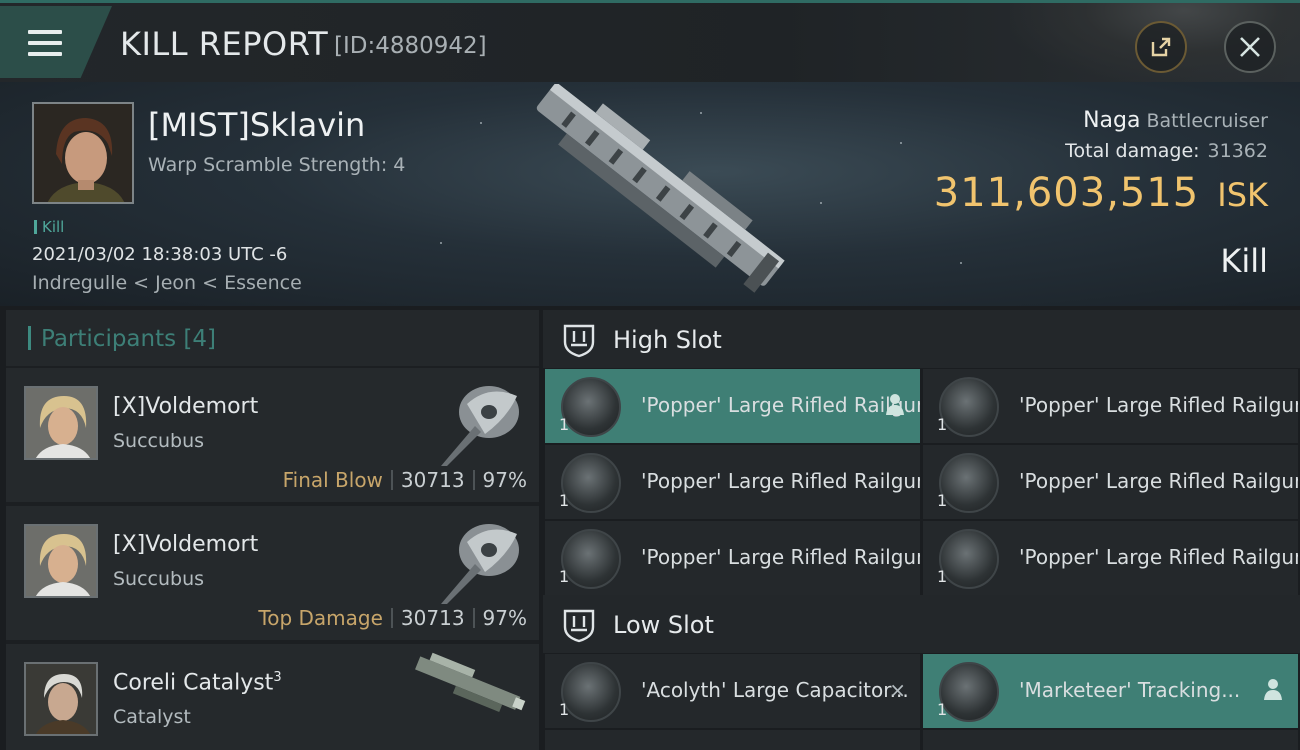 This screenshot has height=750, width=1300. I want to click on participant-name: Coreli Catalyst3, so click(197, 683).